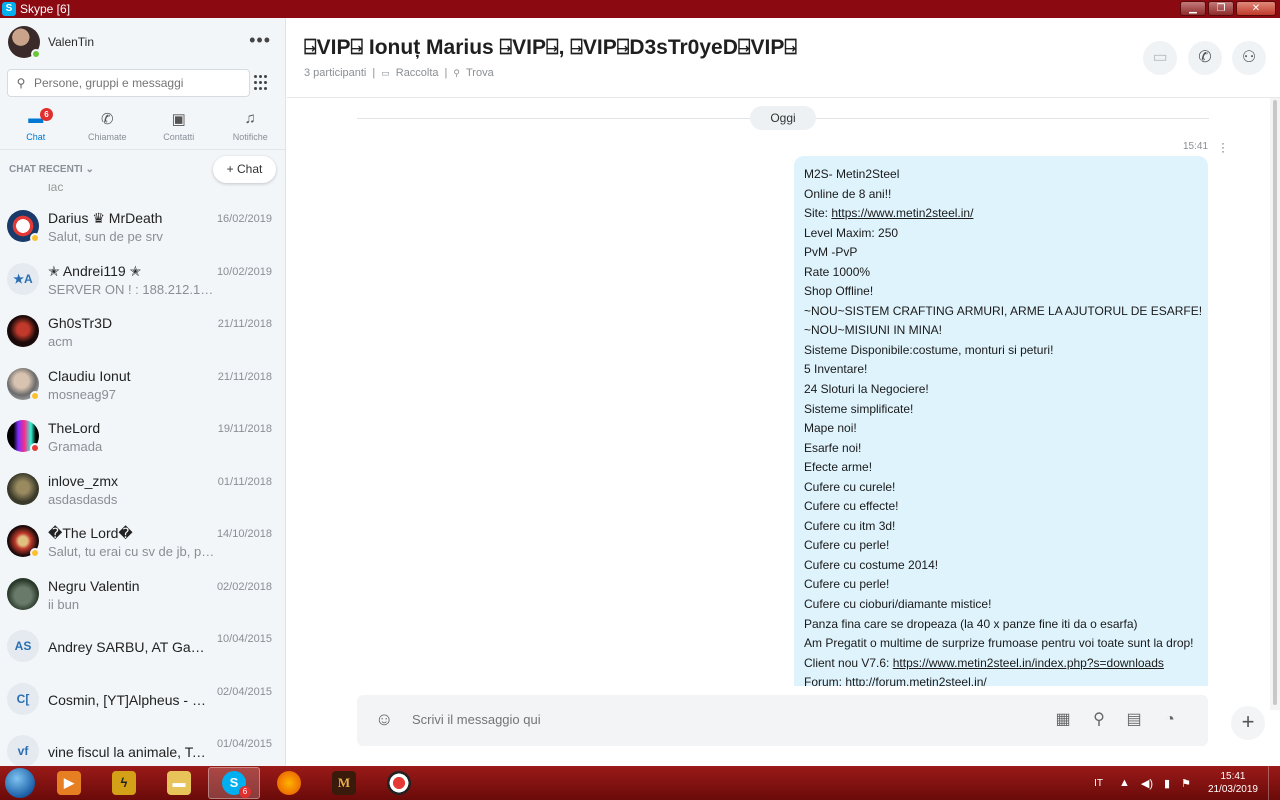 Image resolution: width=1280 pixels, height=800 pixels. What do you see at coordinates (260, 40) in the screenshot?
I see `more-options-icon: •••` at bounding box center [260, 40].